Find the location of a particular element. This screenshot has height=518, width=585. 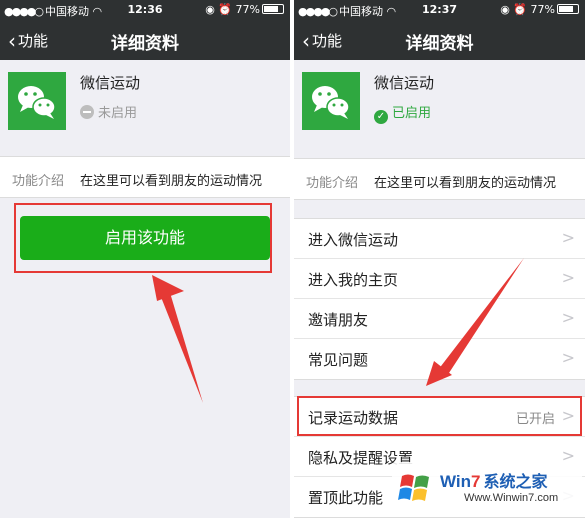

menu-item-label: 置顶此功能 is located at coordinates (346, 498).